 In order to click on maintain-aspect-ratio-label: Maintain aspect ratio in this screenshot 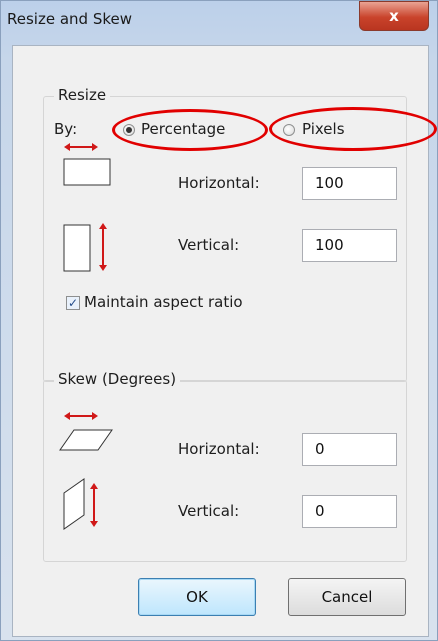, I will do `click(163, 302)`.